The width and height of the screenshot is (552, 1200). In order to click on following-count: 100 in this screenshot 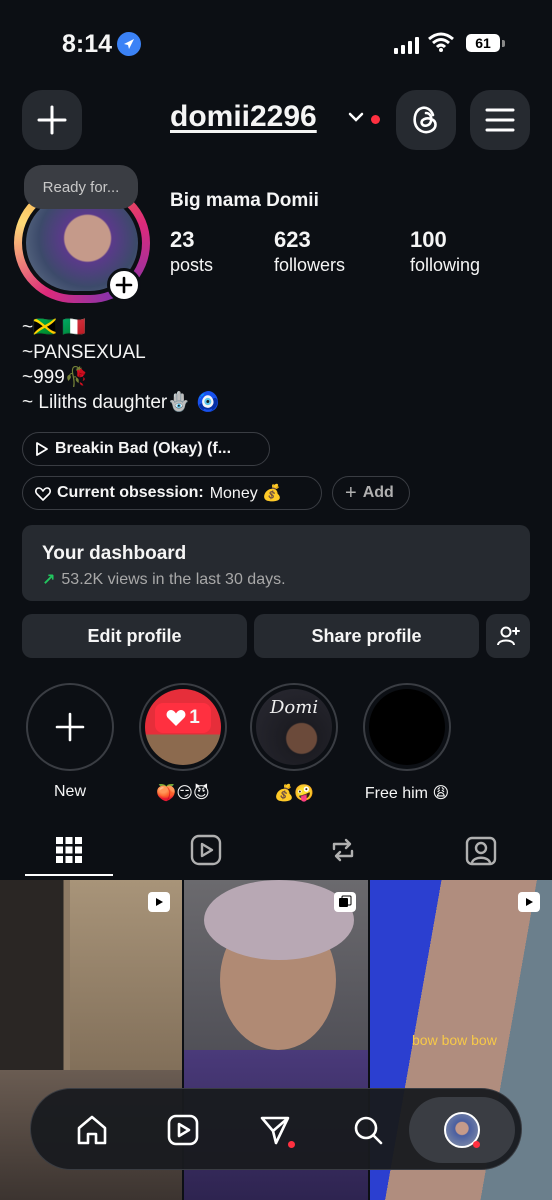, I will do `click(428, 239)`.